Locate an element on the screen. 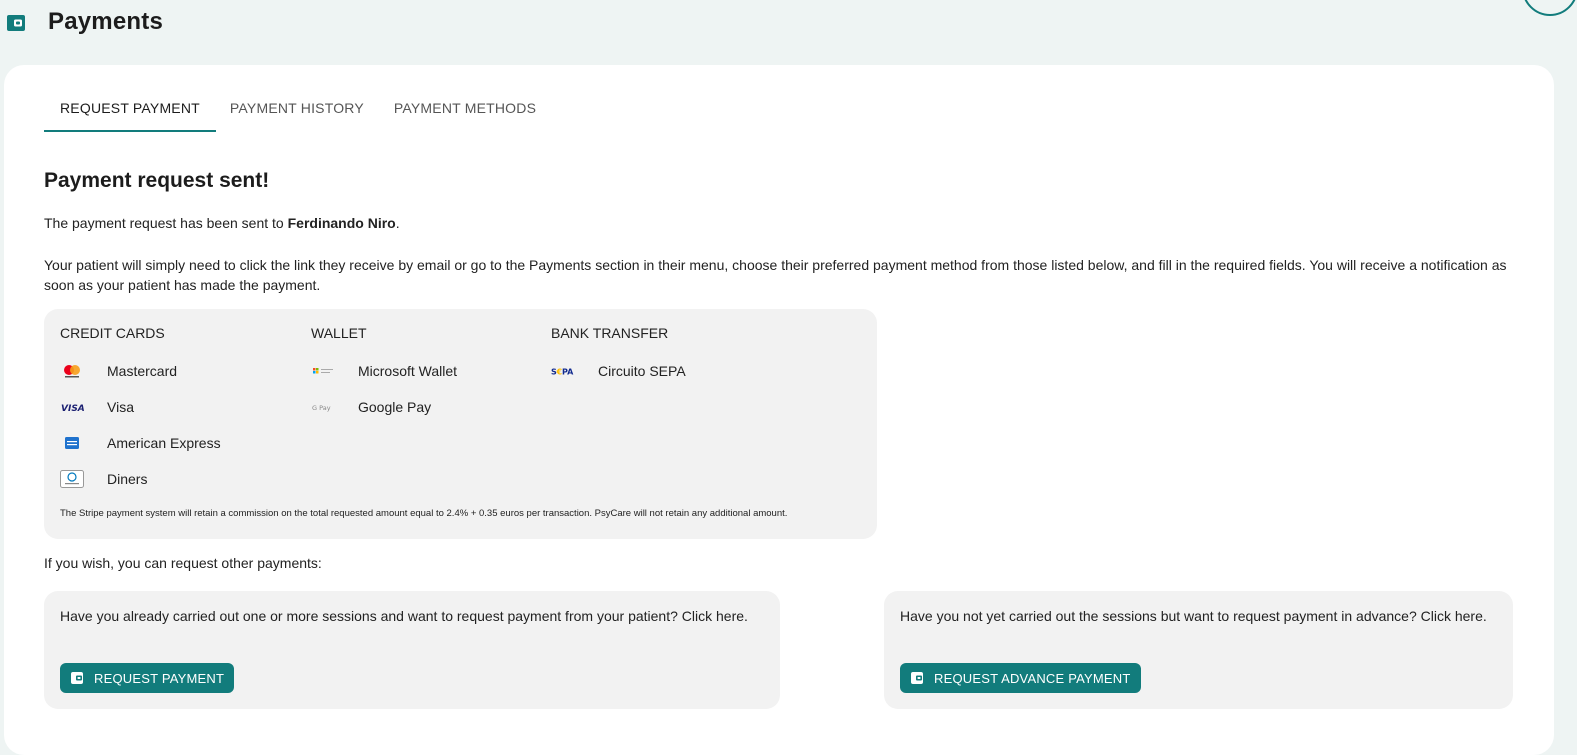 Image resolution: width=1577 pixels, height=755 pixels. sepa-icon: S € PA is located at coordinates (563, 371).